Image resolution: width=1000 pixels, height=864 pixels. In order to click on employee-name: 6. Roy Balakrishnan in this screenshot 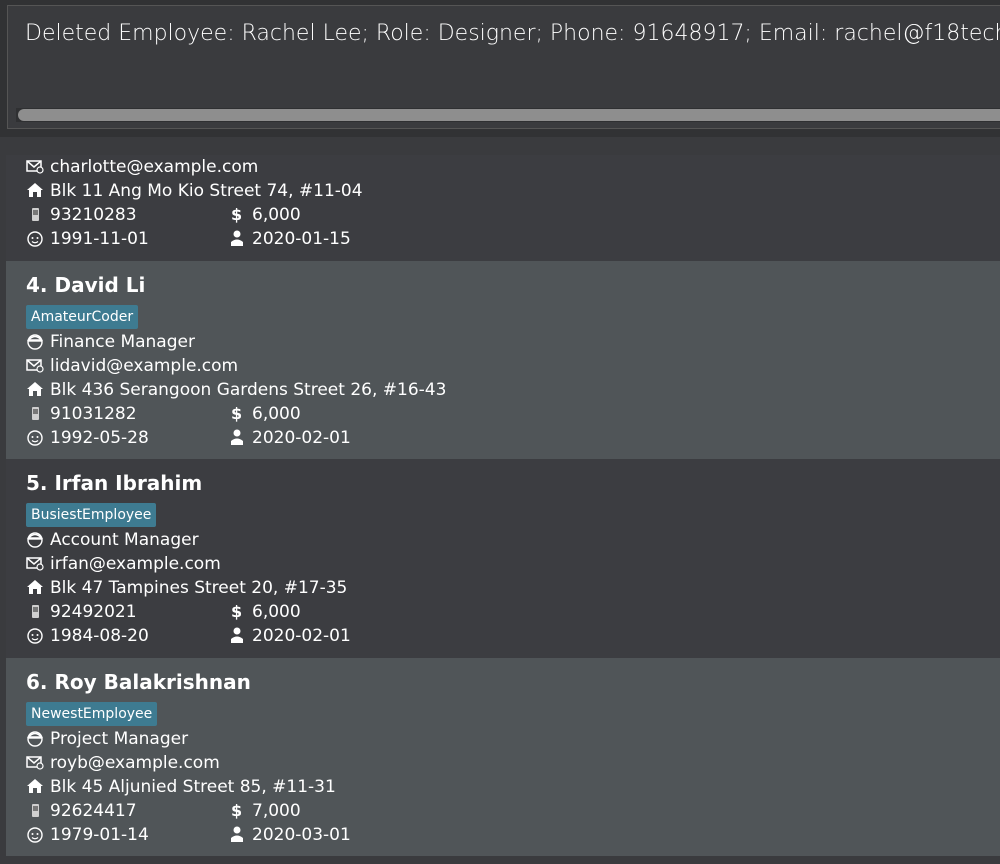, I will do `click(138, 682)`.